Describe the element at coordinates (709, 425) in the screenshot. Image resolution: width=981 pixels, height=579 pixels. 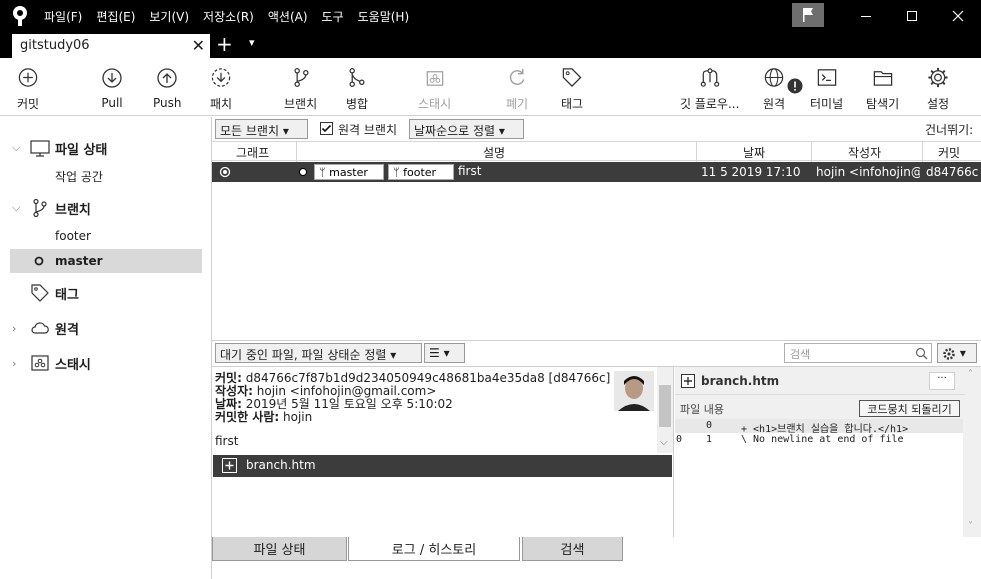
I see `line-number-new: 0` at that location.